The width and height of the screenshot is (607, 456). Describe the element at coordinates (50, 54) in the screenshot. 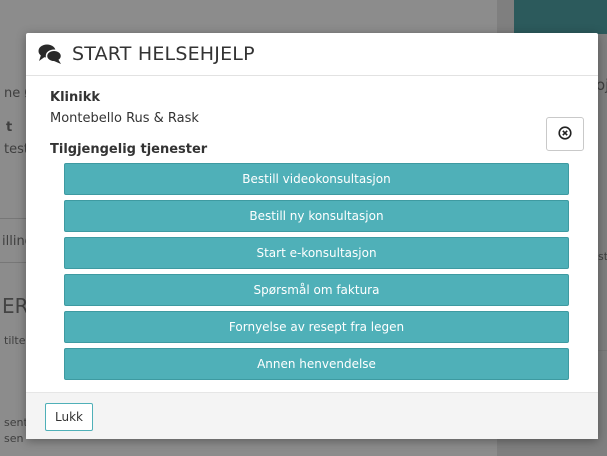

I see `chat-bubbles-icon` at that location.